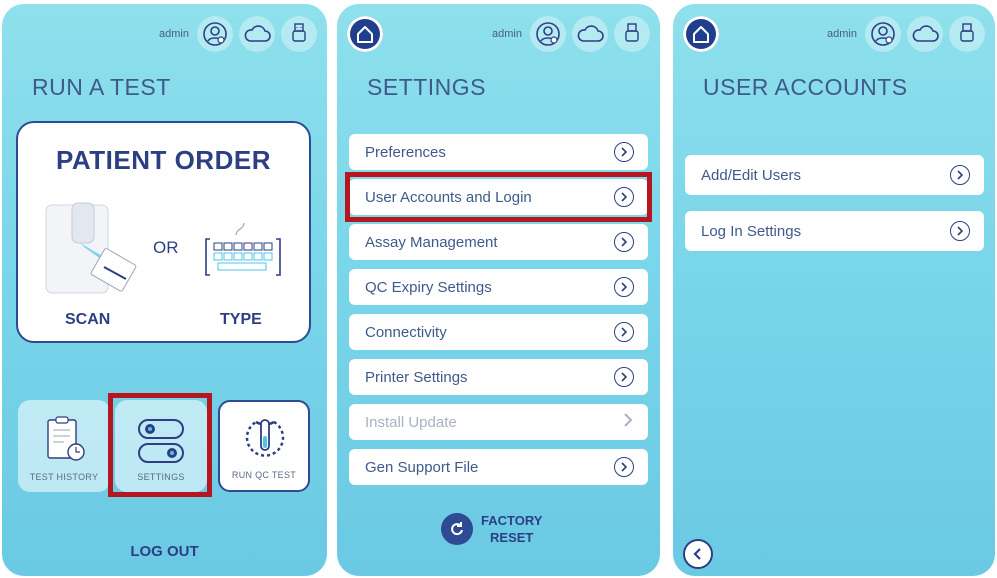 Image resolution: width=997 pixels, height=578 pixels. What do you see at coordinates (512, 520) in the screenshot?
I see `factory-reset-line1: FACTORY` at bounding box center [512, 520].